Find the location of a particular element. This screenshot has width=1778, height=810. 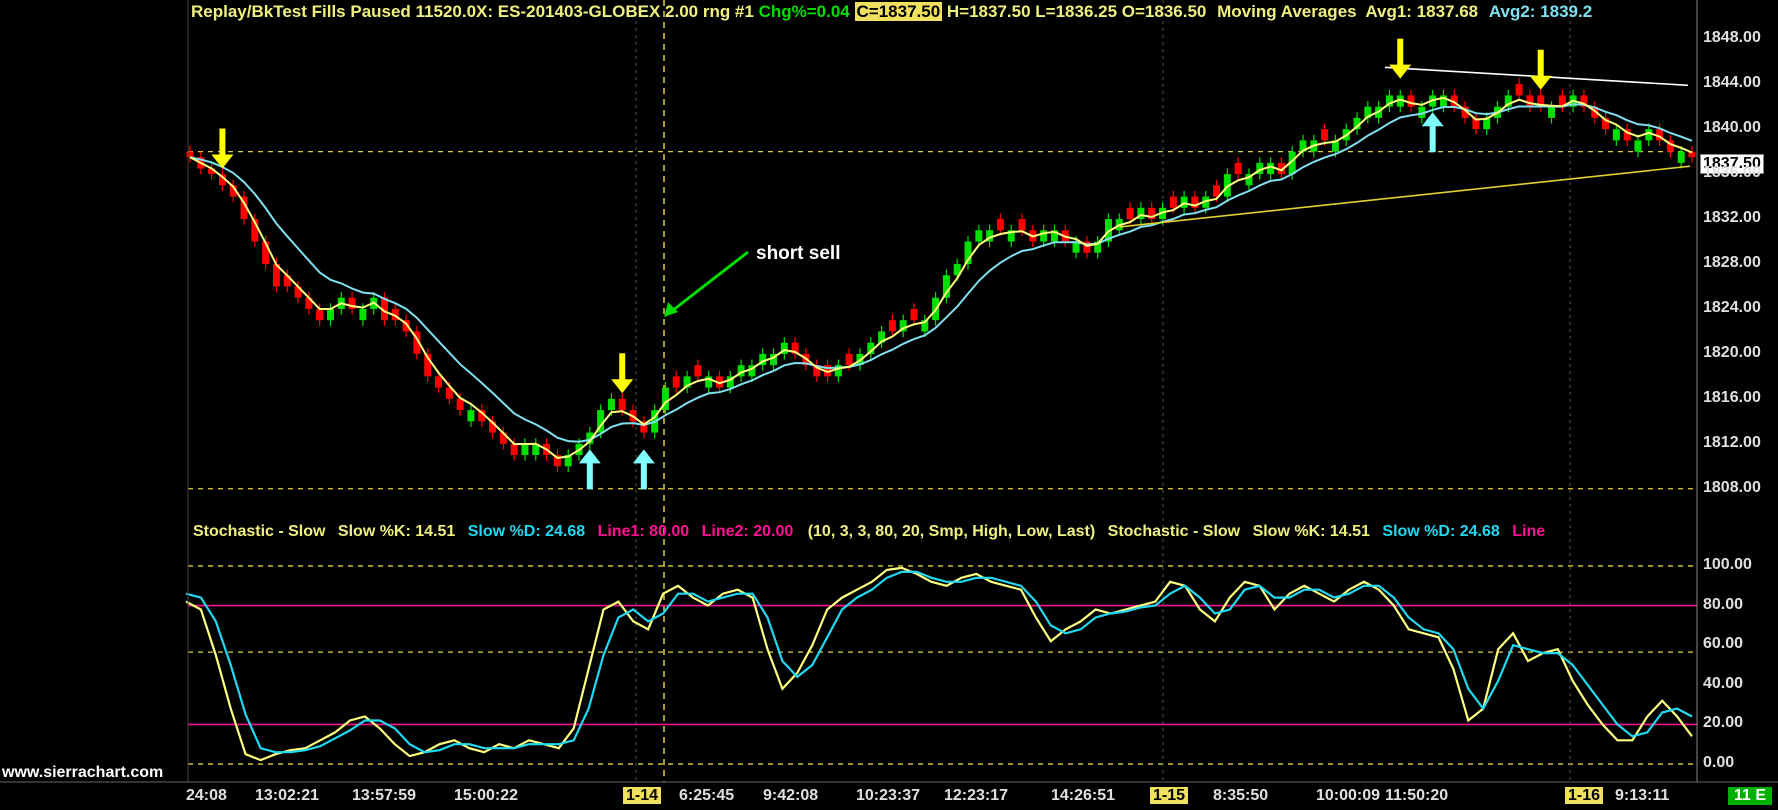

stoch-tick-label: 100.00 is located at coordinates (1727, 564).